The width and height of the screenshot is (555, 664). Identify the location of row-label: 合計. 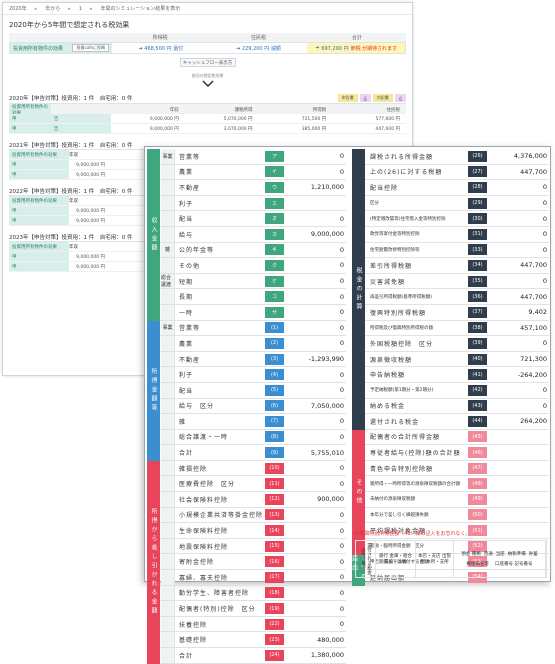
(186, 656).